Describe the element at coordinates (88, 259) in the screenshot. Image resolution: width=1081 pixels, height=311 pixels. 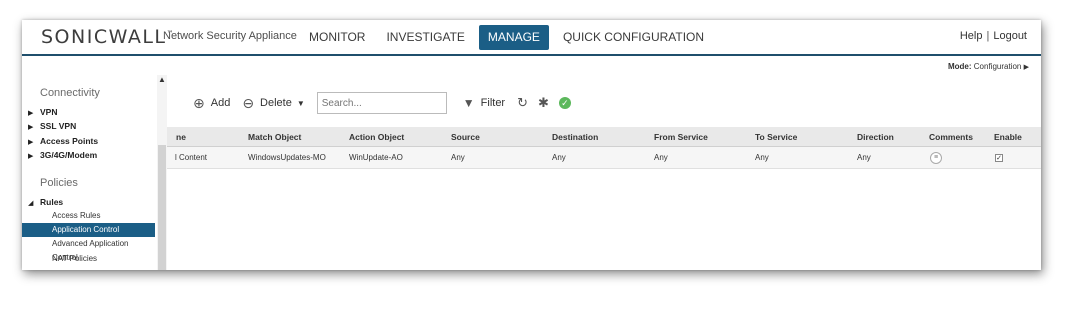
I see `sidebar-item-nat-policies: NAT Policies` at that location.